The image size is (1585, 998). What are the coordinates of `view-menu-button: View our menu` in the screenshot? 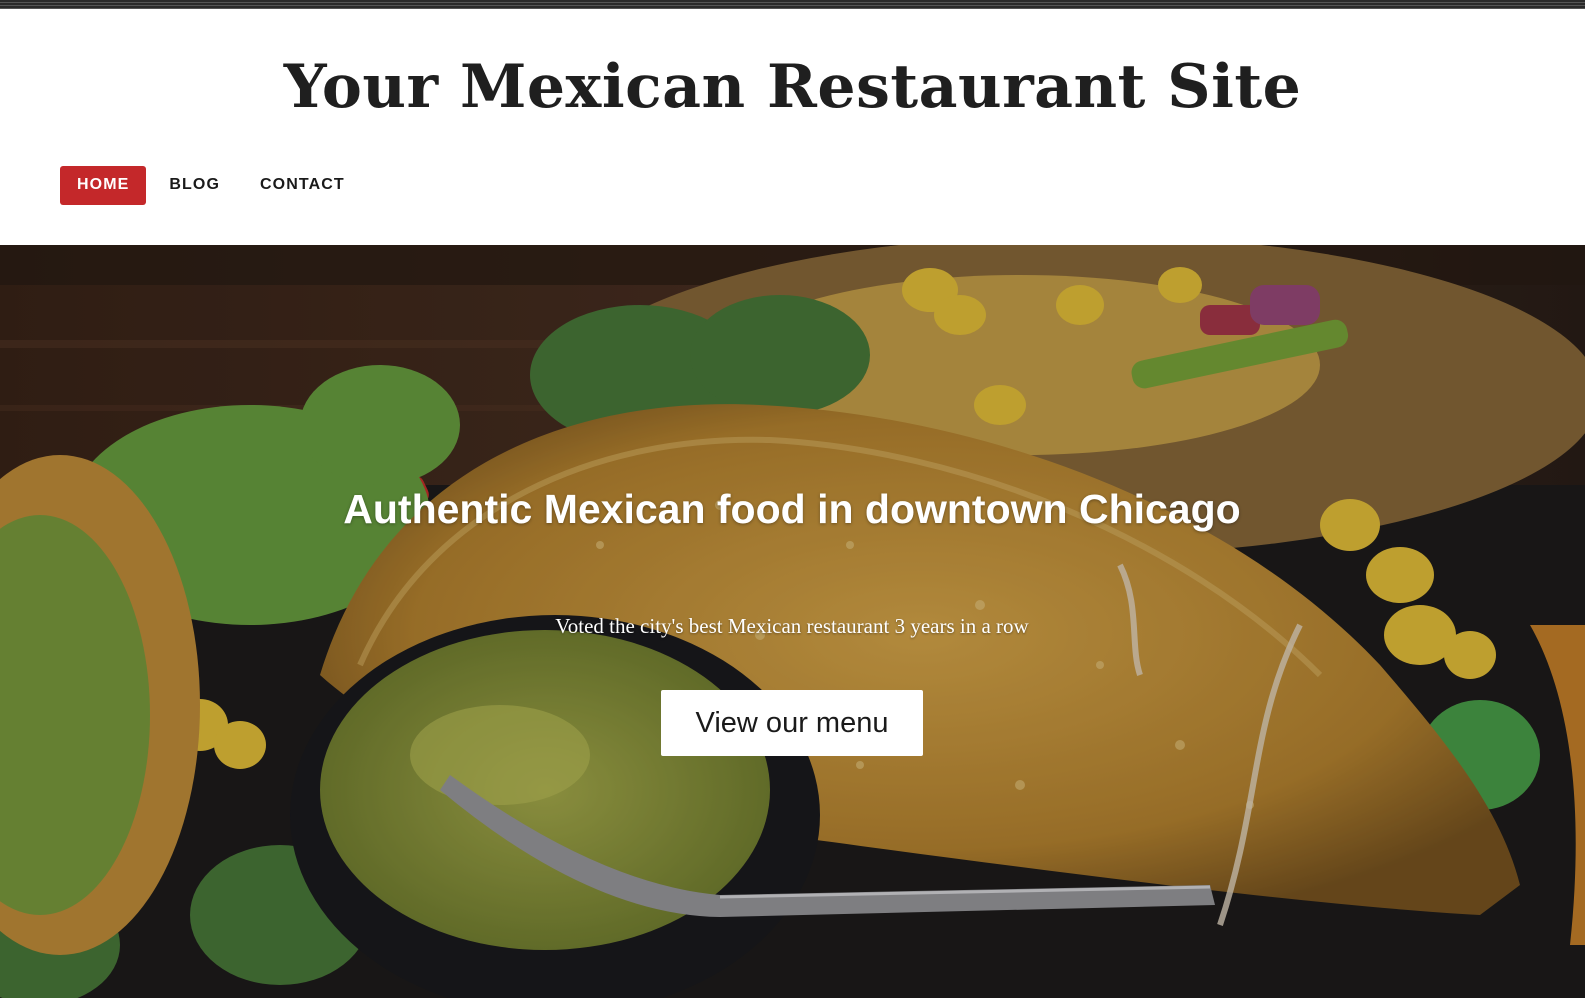 It's located at (792, 723).